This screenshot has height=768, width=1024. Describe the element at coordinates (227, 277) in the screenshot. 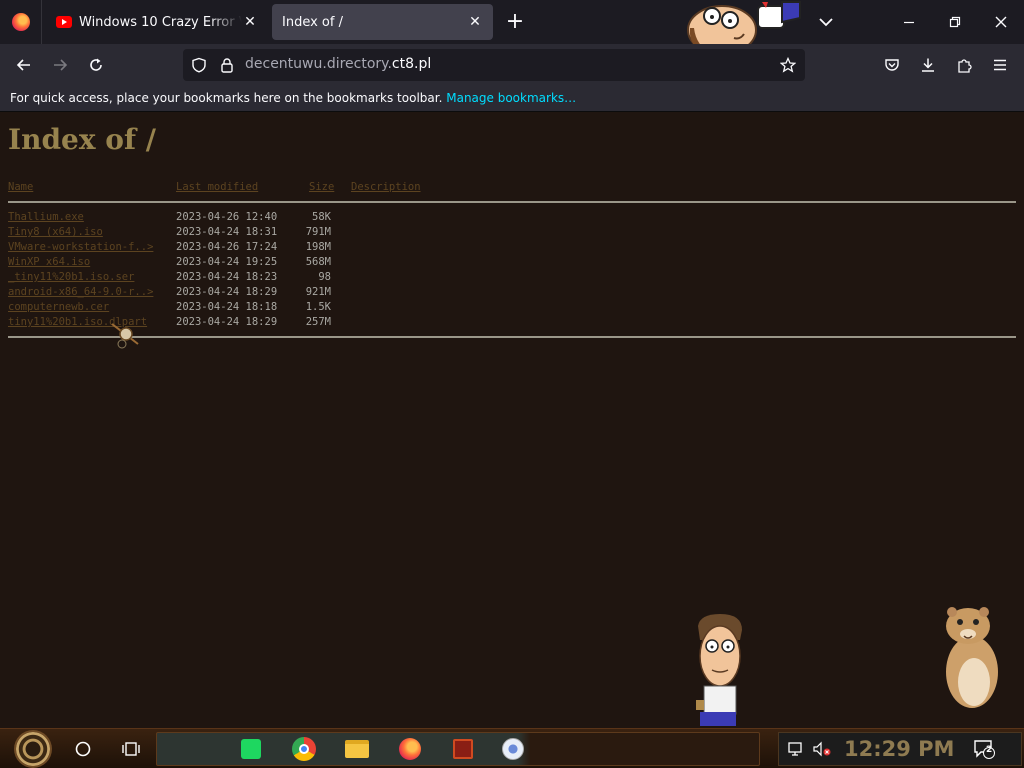

I see `file-modified: 2023-04-24 18:23` at that location.